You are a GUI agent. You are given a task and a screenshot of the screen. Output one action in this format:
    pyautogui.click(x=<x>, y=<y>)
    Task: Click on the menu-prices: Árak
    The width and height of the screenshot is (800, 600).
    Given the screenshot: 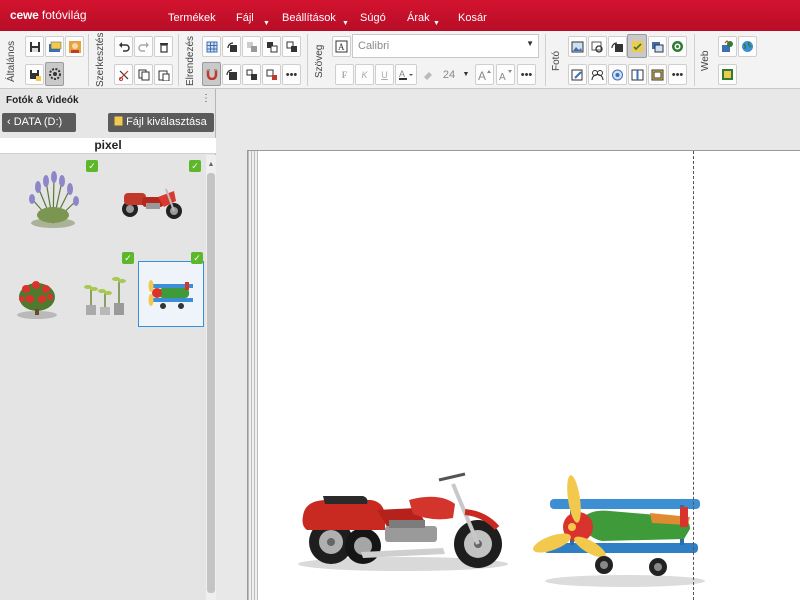 What is the action you would take?
    pyautogui.click(x=418, y=18)
    